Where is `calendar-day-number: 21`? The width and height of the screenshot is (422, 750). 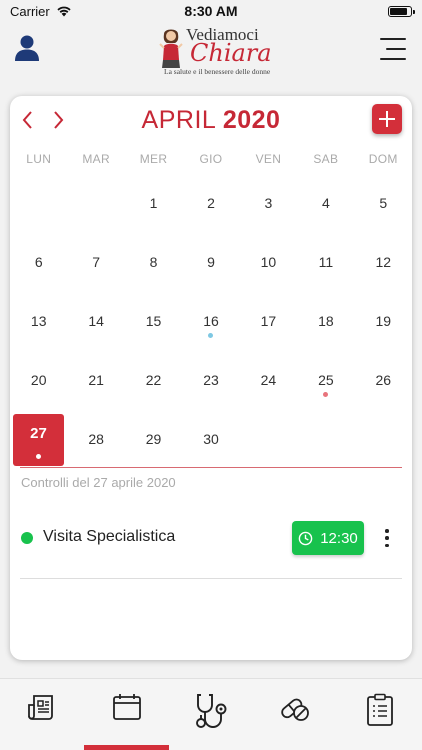 calendar-day-number: 21 is located at coordinates (96, 380).